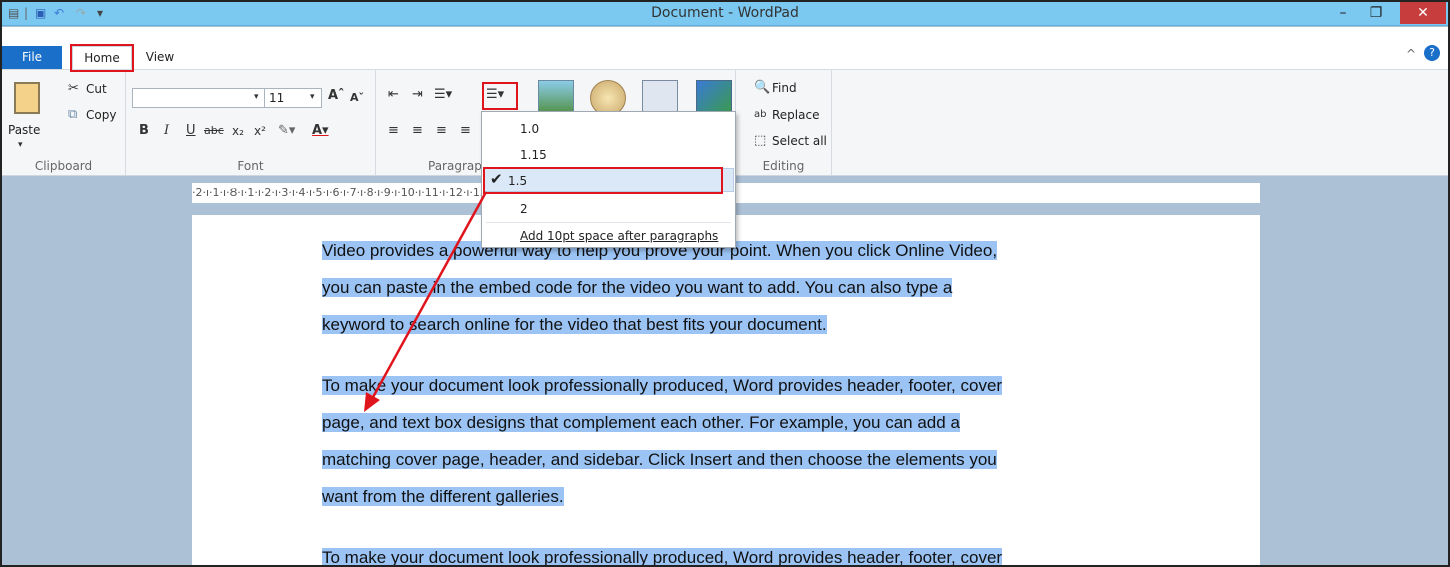  What do you see at coordinates (393, 131) in the screenshot?
I see `align-left-icon: ≡` at bounding box center [393, 131].